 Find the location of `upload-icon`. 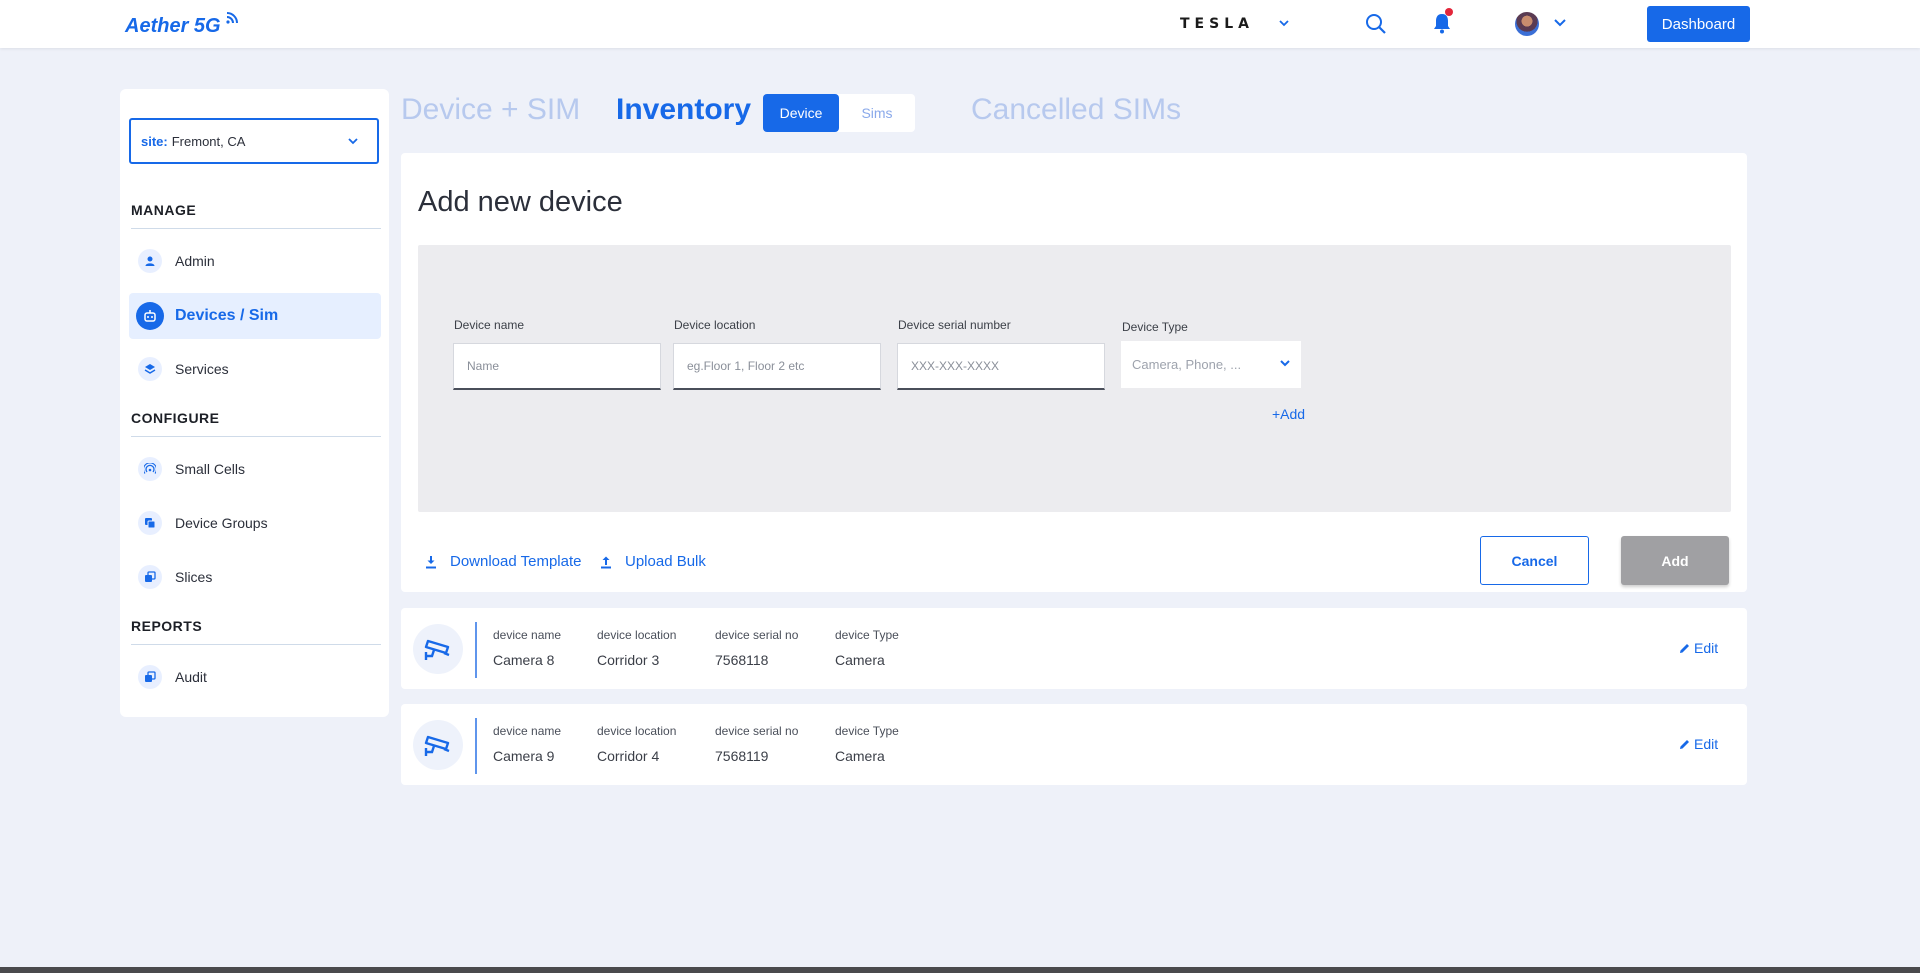

upload-icon is located at coordinates (606, 562).